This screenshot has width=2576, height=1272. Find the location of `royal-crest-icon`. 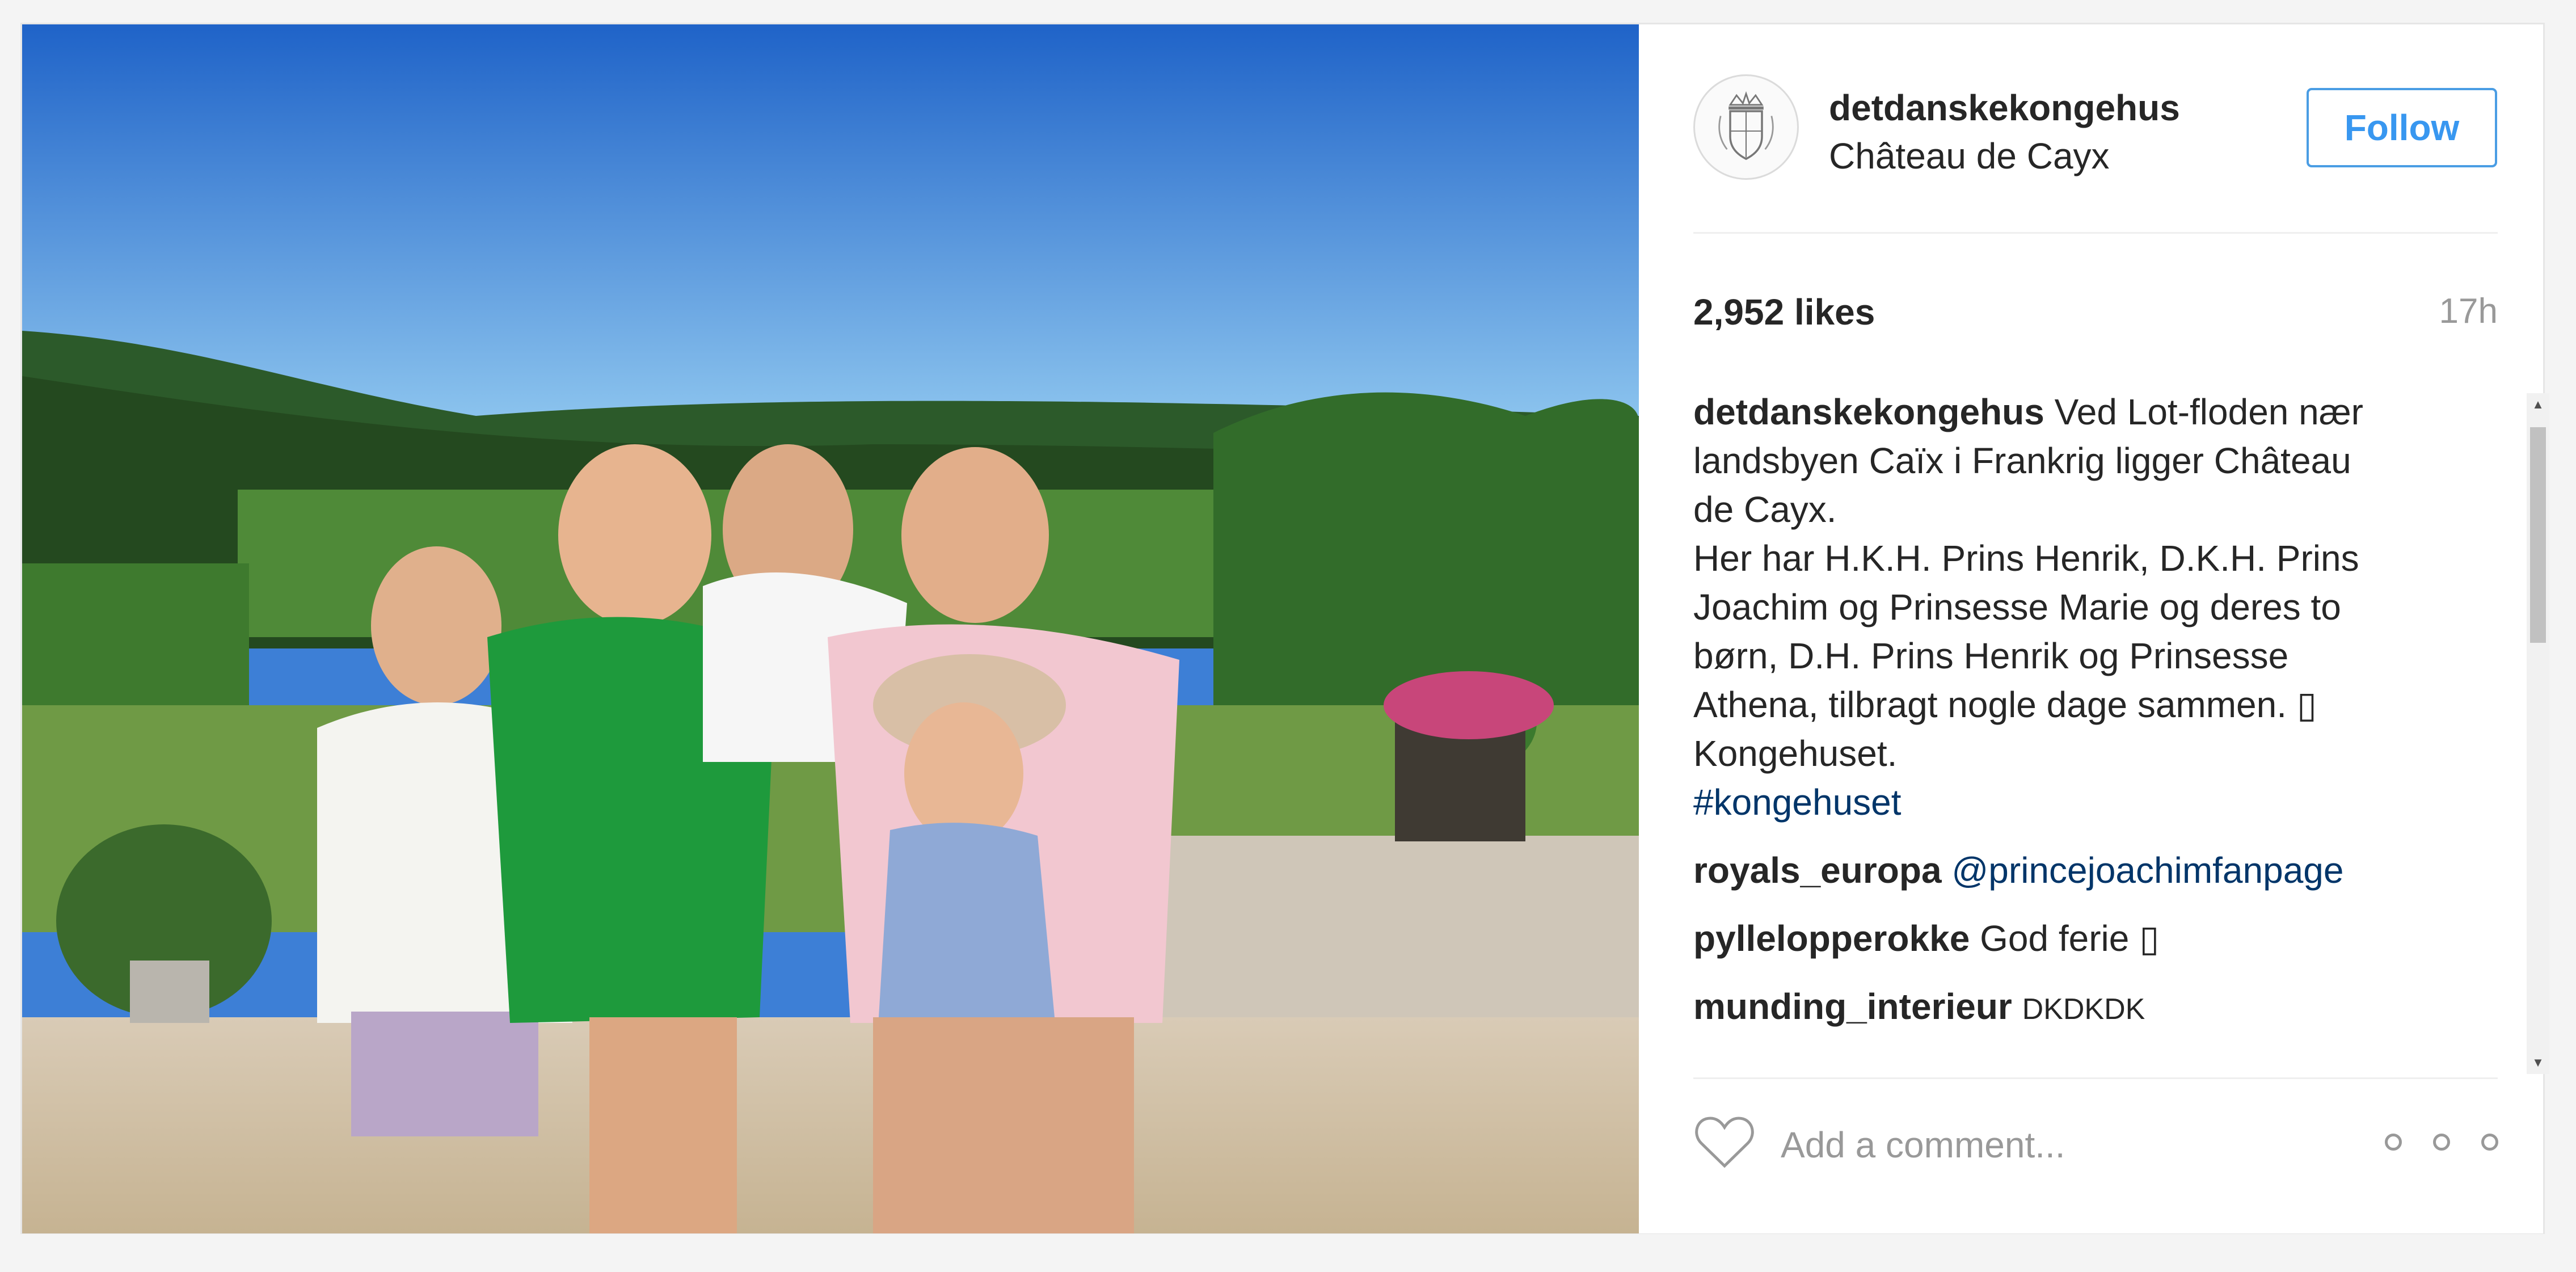

royal-crest-icon is located at coordinates (1746, 125).